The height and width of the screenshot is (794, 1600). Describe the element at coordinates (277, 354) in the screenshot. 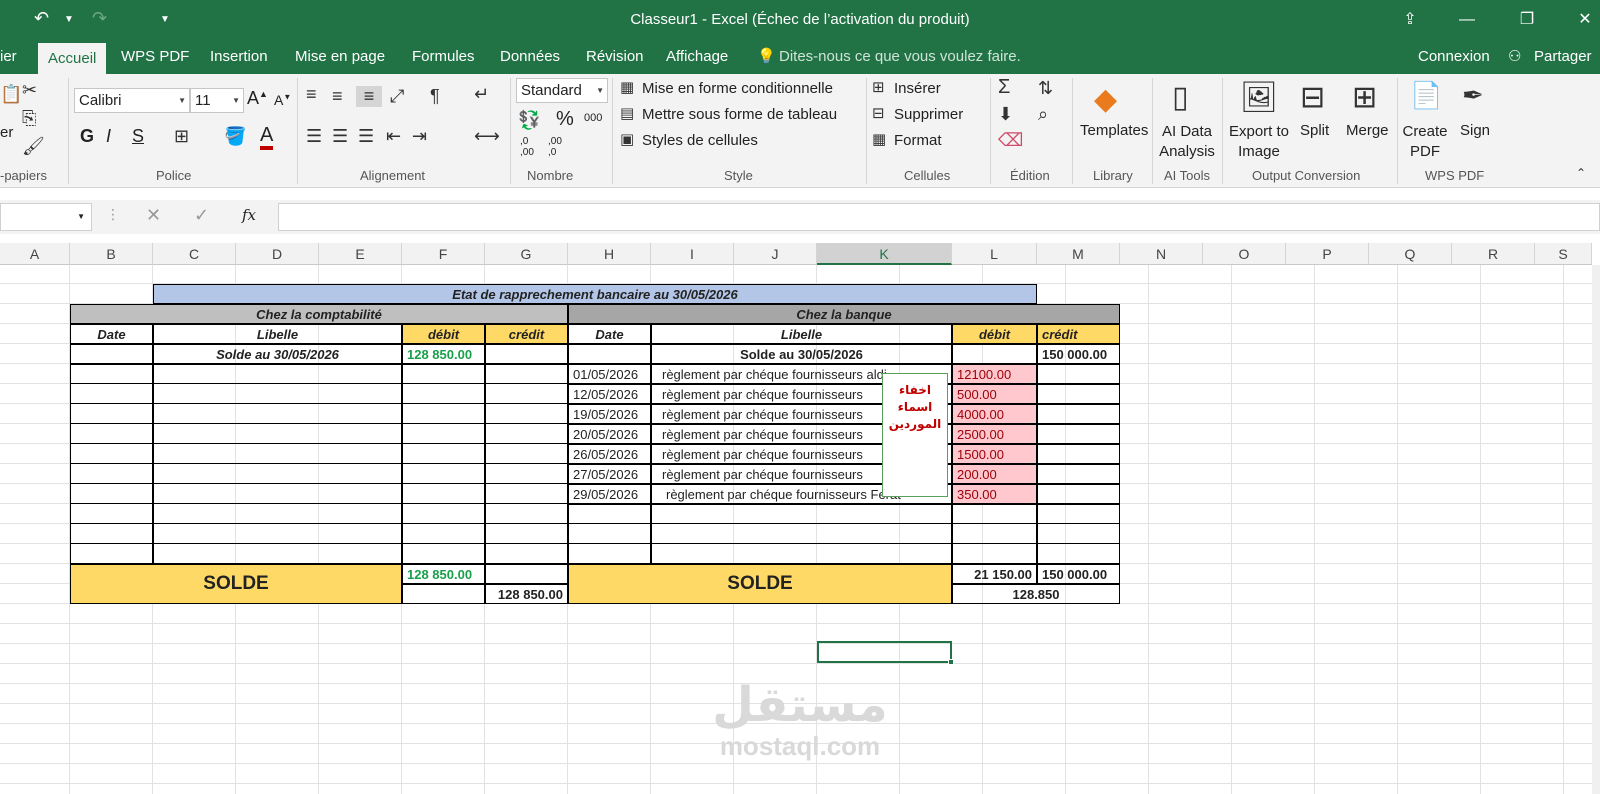

I see `left-solde-label: Solde au 30/05/2026` at that location.